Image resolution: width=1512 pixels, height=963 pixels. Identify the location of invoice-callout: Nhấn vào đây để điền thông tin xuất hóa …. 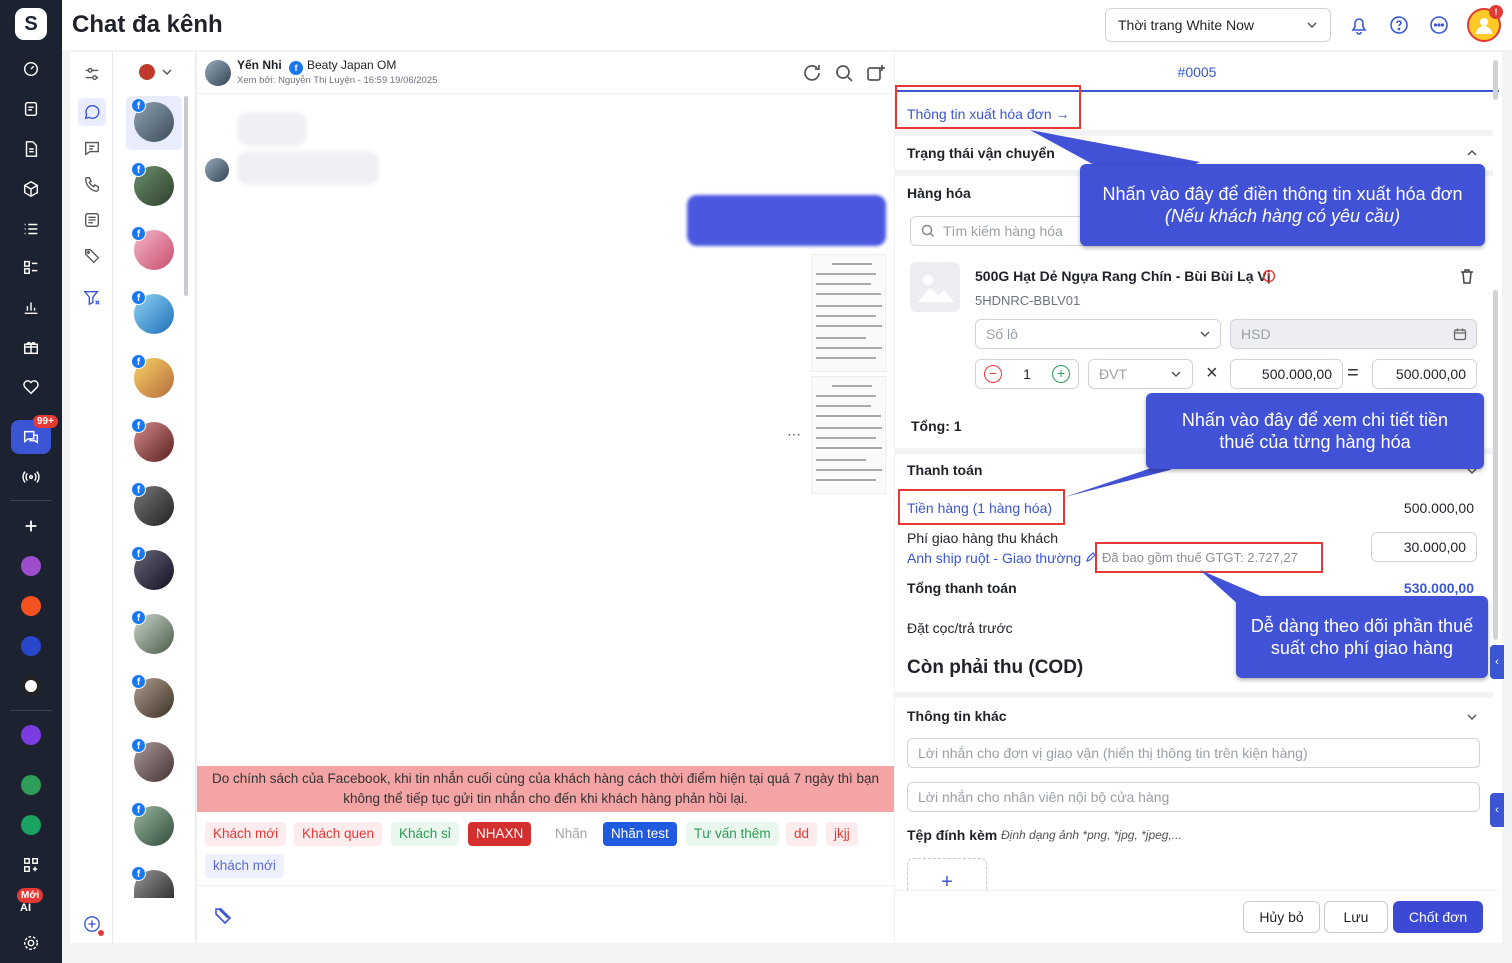
(1282, 205).